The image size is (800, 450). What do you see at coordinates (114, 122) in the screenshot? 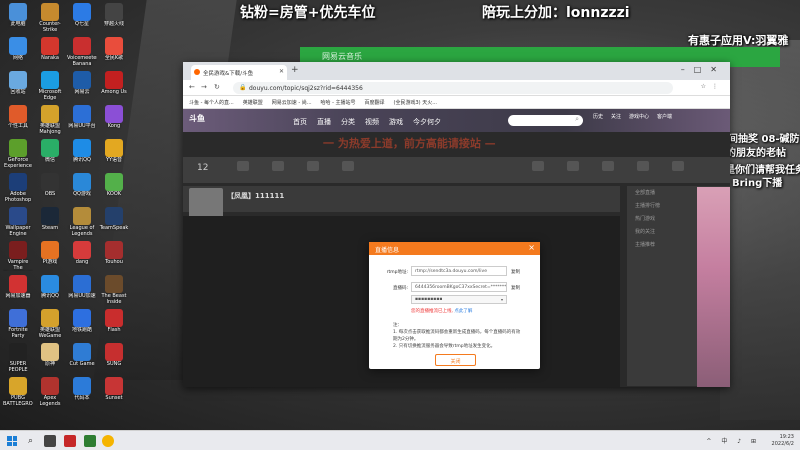
I see `desktop-icon: Kong` at bounding box center [114, 122].